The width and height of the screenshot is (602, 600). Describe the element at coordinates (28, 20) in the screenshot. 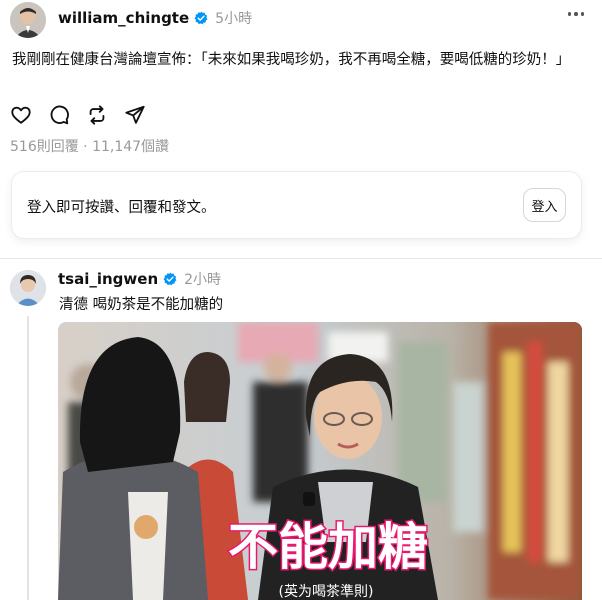

I see `author-avatar` at that location.